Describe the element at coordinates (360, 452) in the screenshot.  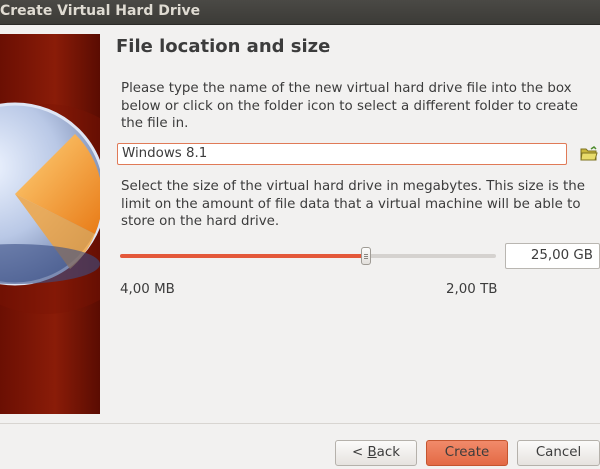
I see `back-prefix: <` at that location.